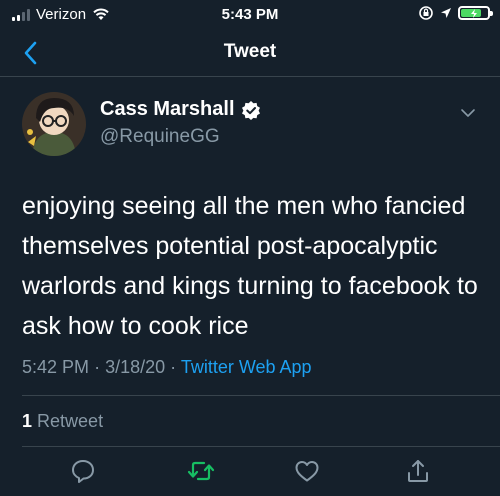 The image size is (500, 496). I want to click on retweet-button, so click(201, 471).